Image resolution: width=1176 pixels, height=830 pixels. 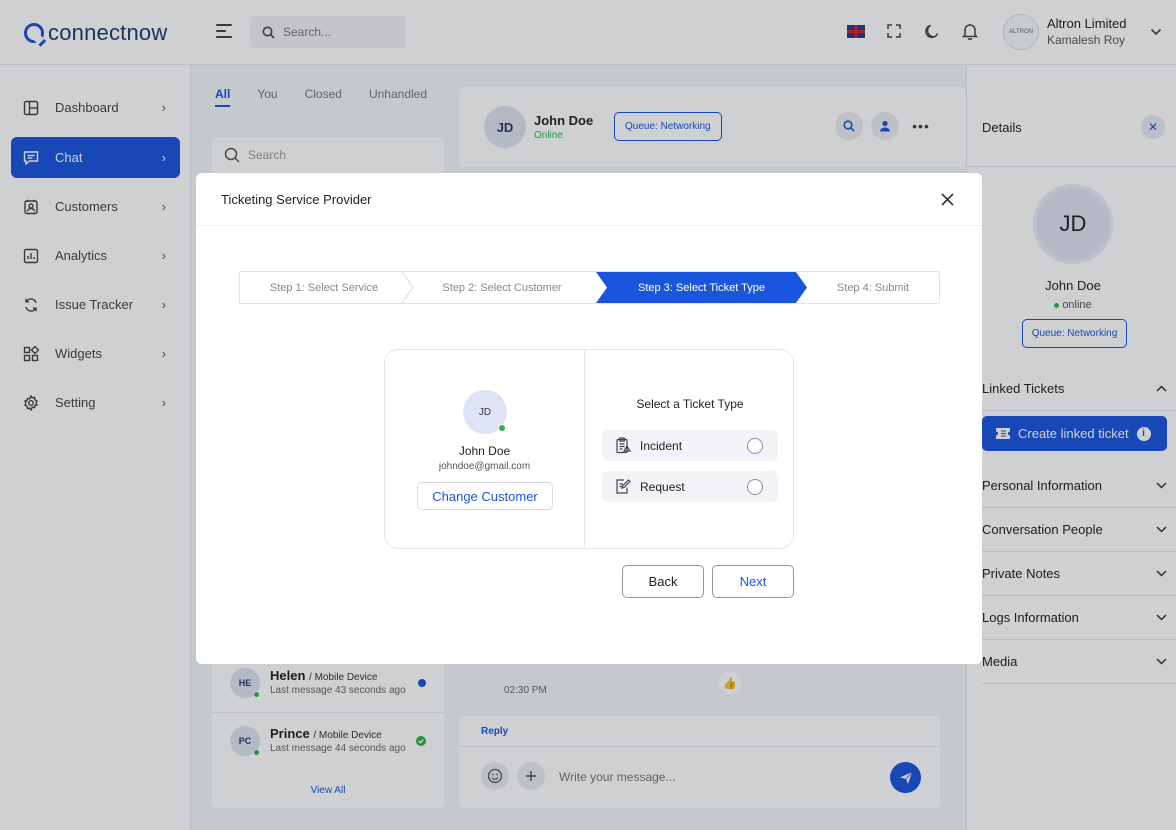 What do you see at coordinates (701, 287) in the screenshot?
I see `step-3-active: Step 3: Select Ticket Type` at bounding box center [701, 287].